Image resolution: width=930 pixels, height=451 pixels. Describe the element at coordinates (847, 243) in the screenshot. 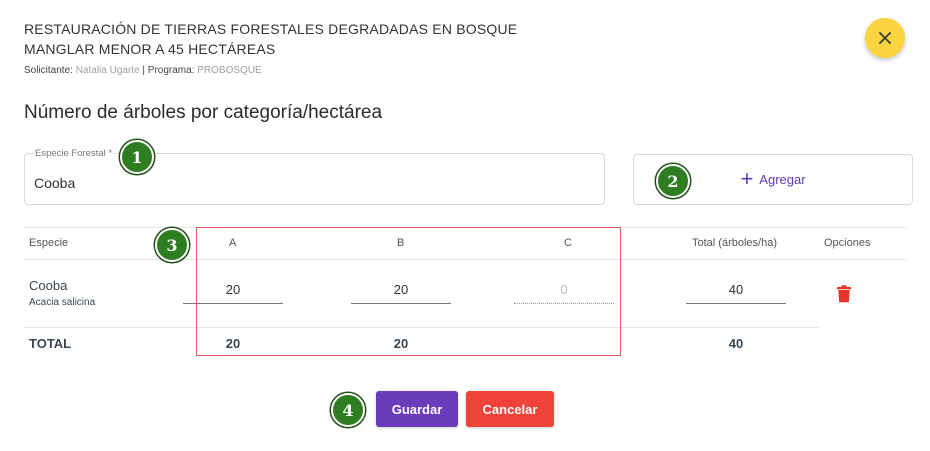

I see `header-options: Opciones` at that location.